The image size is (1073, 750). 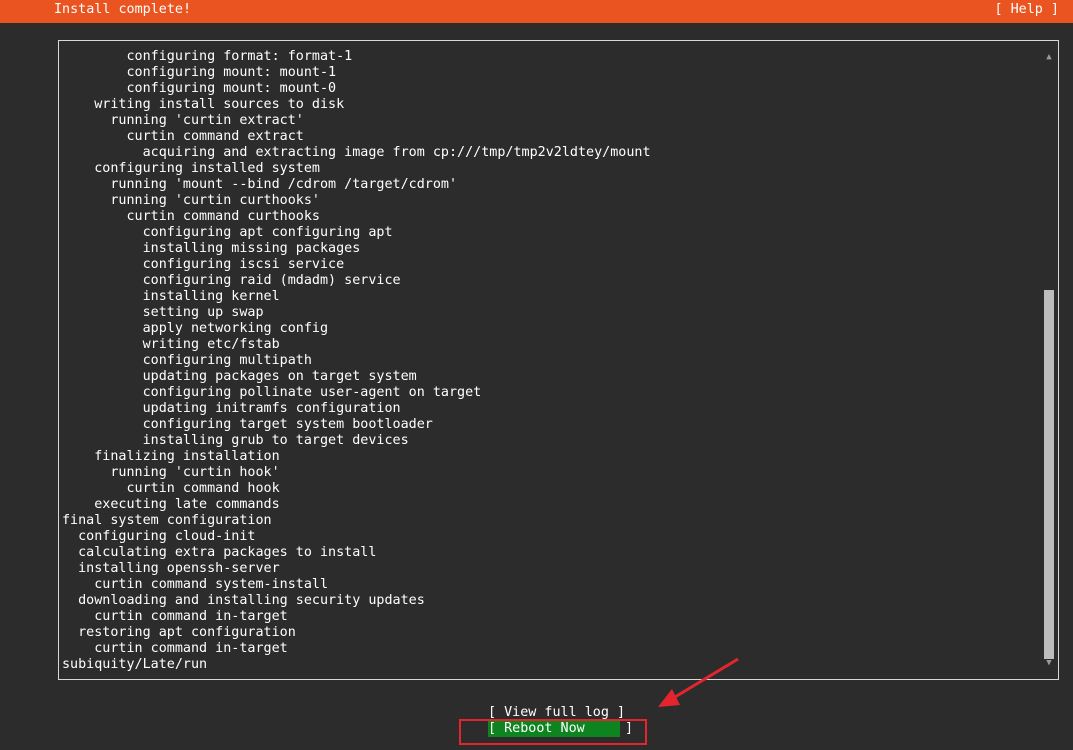 I want to click on log-line: configuring target system bootloader, so click(x=247, y=424).